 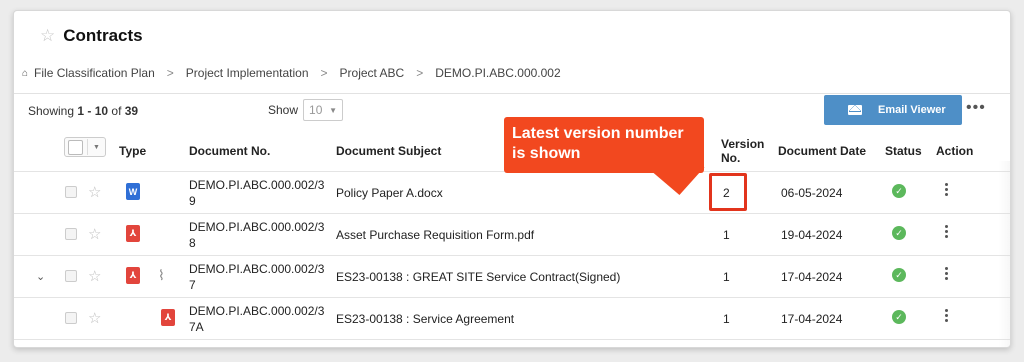 What do you see at coordinates (425, 319) in the screenshot?
I see `document-subject: ES23-00138 : Service Agreement` at bounding box center [425, 319].